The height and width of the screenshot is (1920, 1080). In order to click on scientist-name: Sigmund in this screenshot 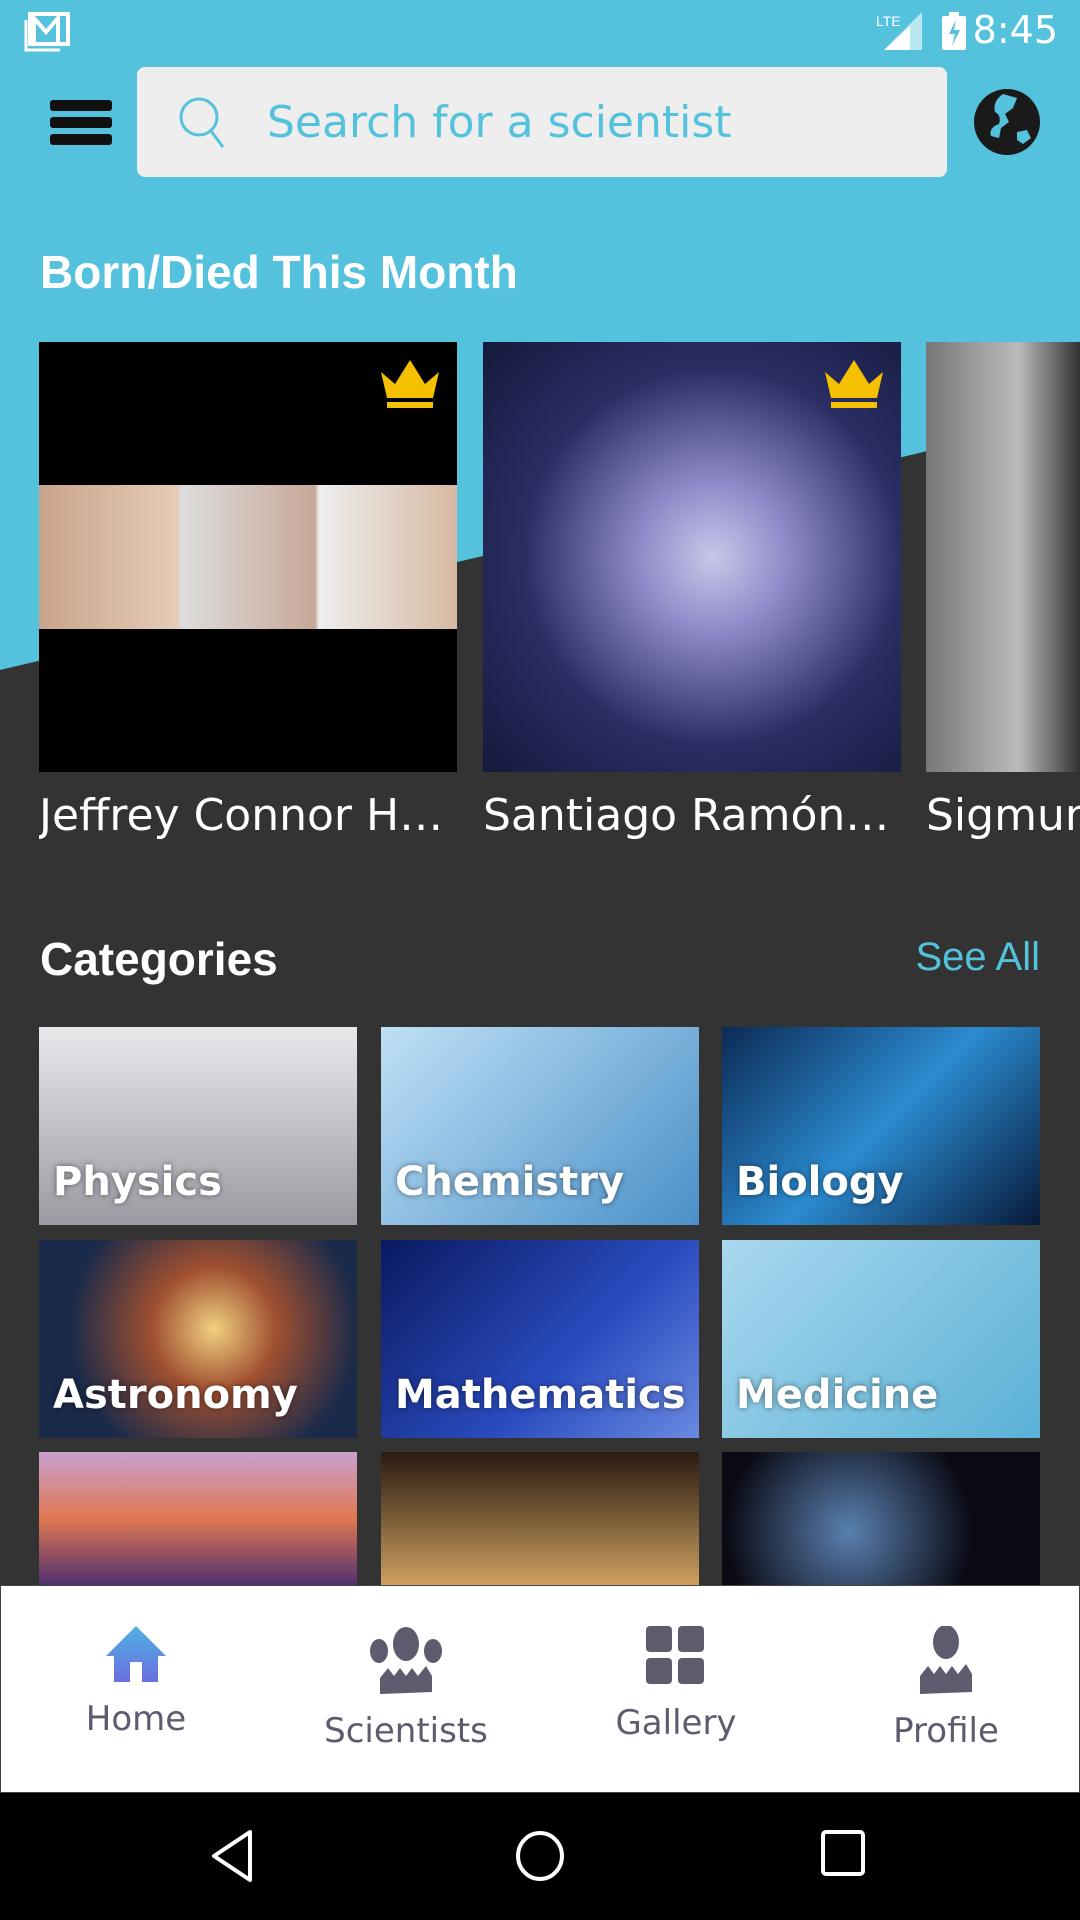, I will do `click(1003, 815)`.